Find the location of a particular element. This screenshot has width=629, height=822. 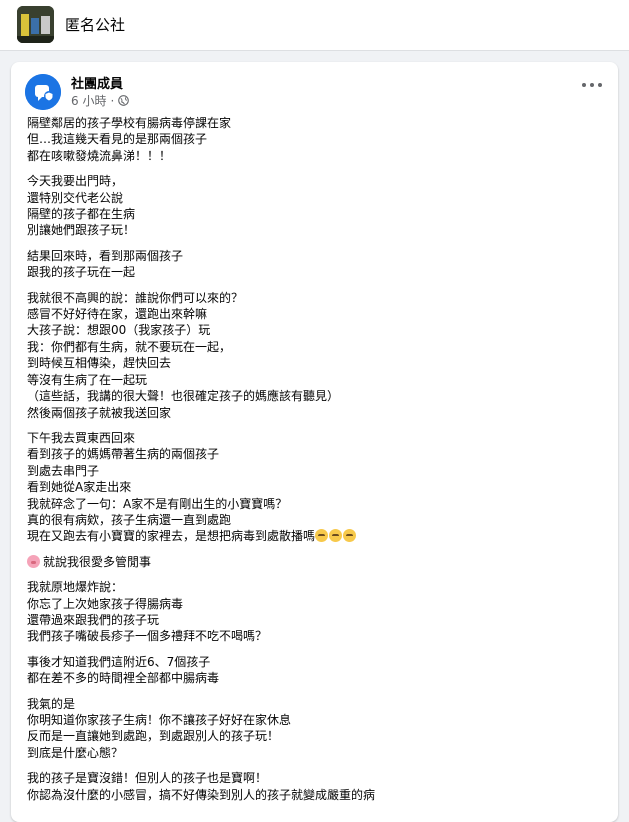

post-paragraph: 就說我很愛多管閒事 is located at coordinates (317, 562).